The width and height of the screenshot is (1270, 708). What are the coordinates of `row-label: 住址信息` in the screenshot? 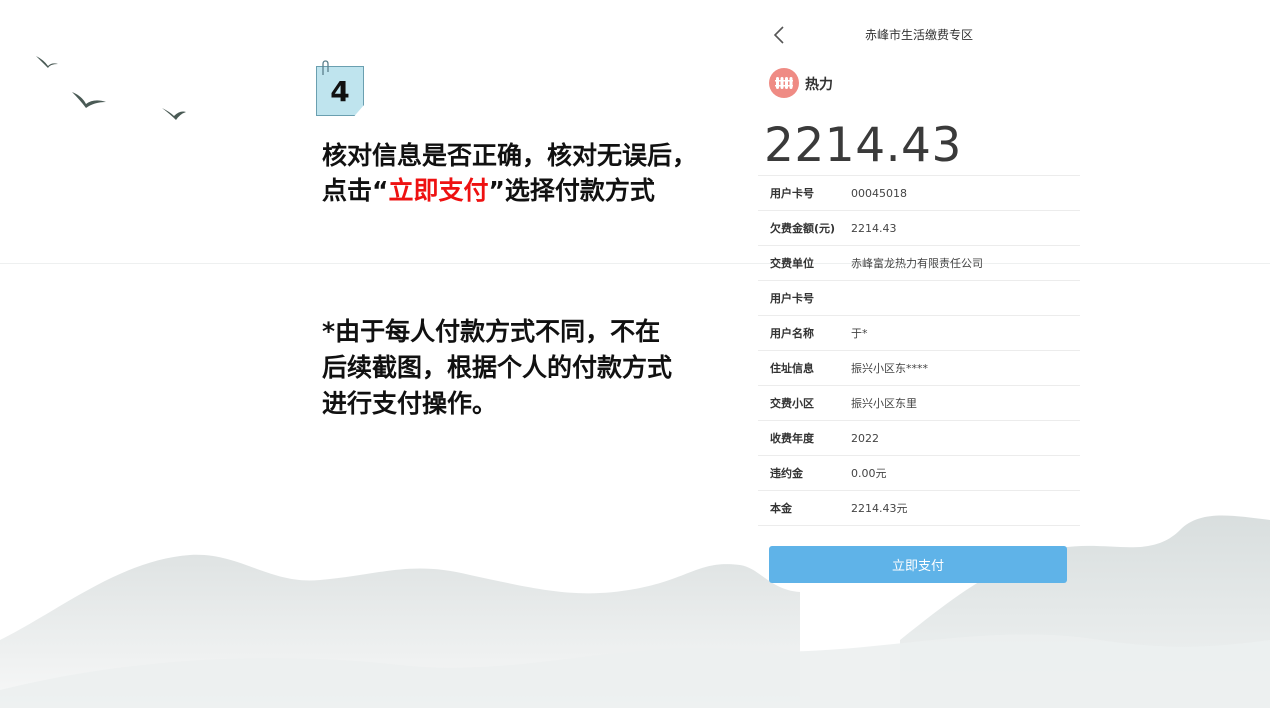 It's located at (792, 368).